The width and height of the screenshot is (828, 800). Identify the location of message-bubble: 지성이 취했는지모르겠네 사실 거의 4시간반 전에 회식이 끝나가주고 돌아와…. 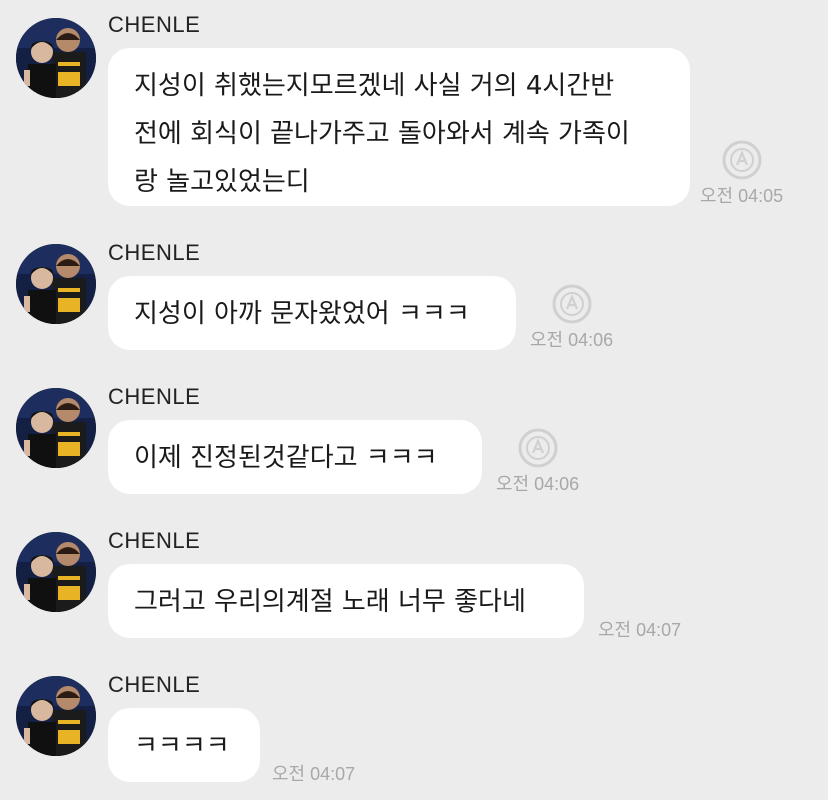
(399, 127).